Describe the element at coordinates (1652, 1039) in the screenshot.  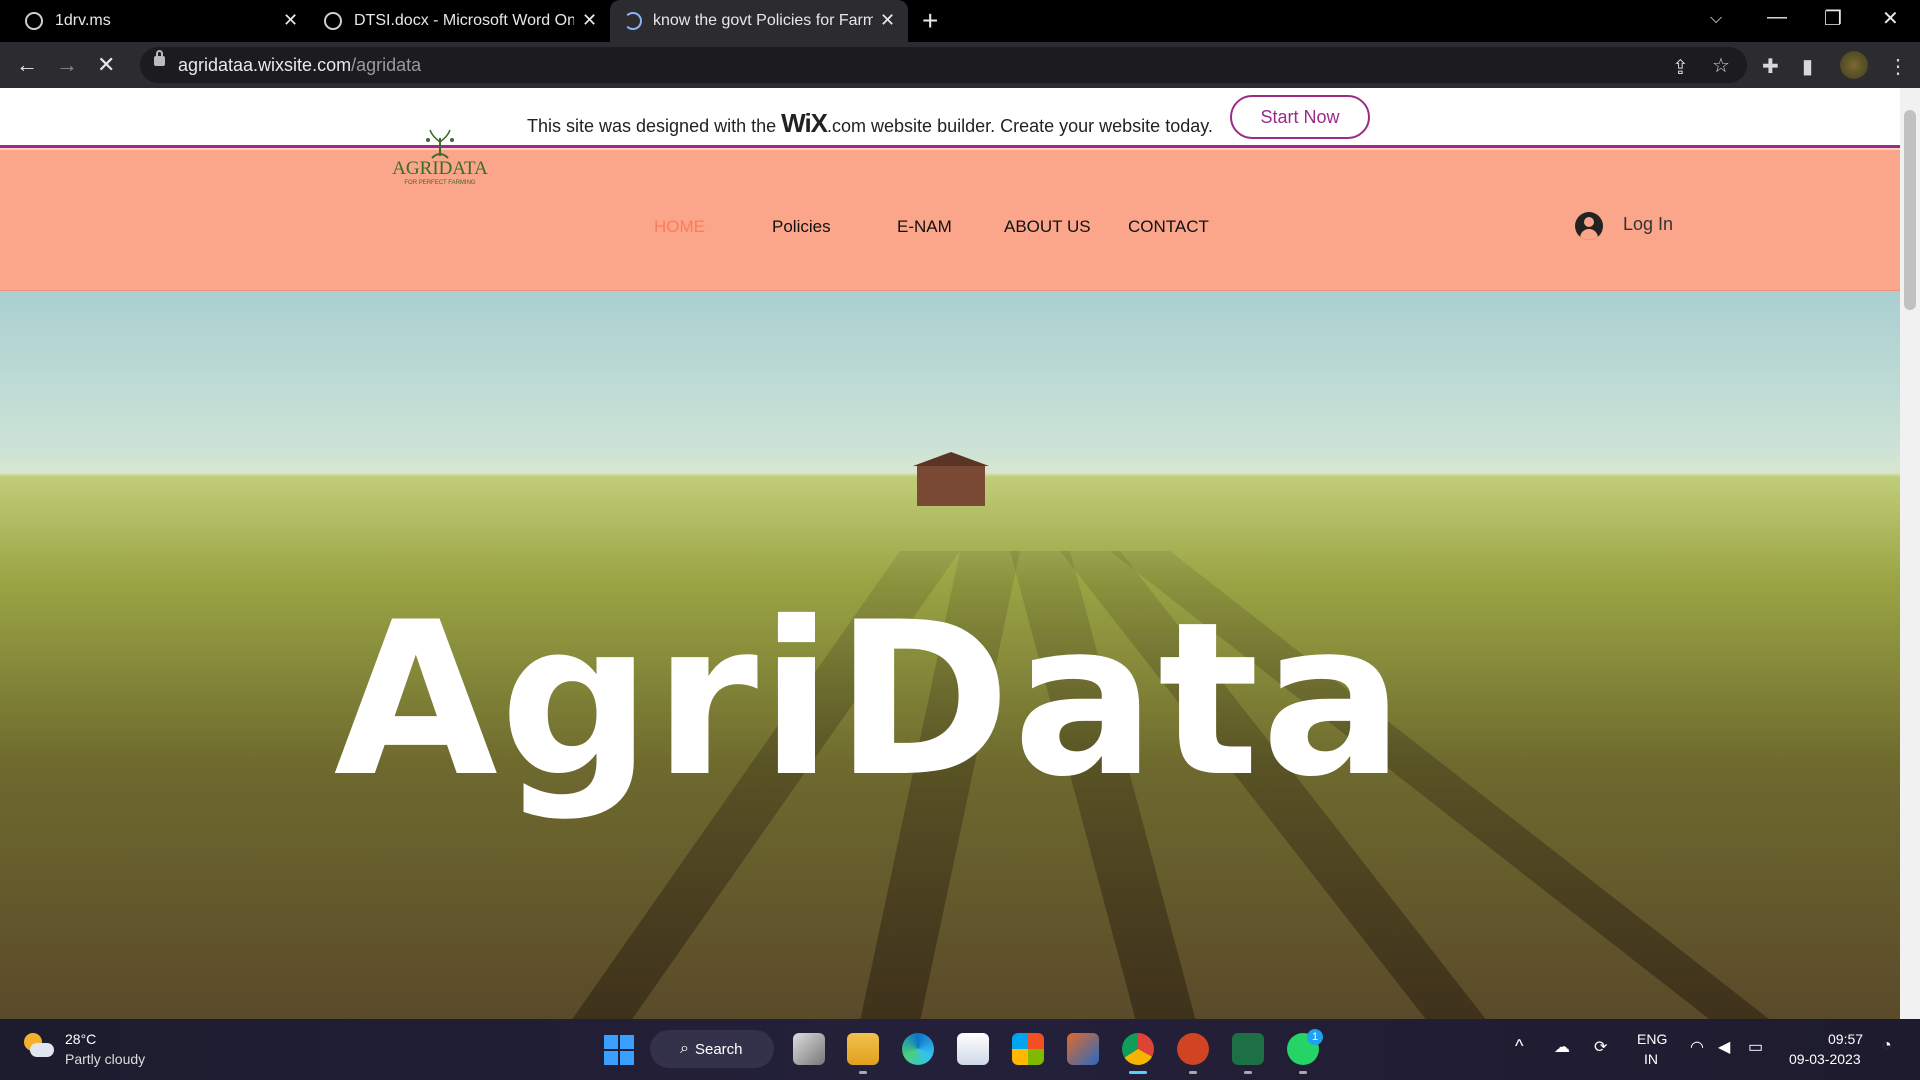
I see `language-indicator: ENG` at that location.